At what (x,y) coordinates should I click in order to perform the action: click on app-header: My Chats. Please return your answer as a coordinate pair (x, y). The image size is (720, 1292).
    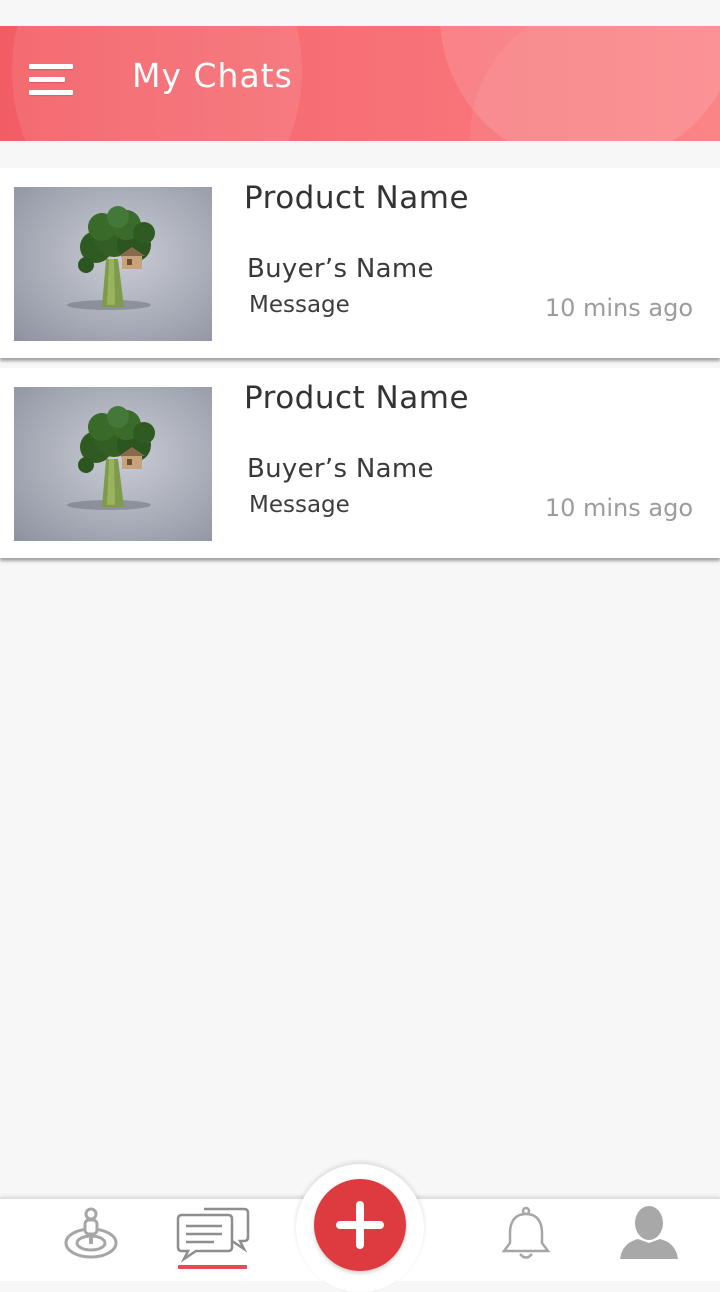
    Looking at the image, I should click on (360, 83).